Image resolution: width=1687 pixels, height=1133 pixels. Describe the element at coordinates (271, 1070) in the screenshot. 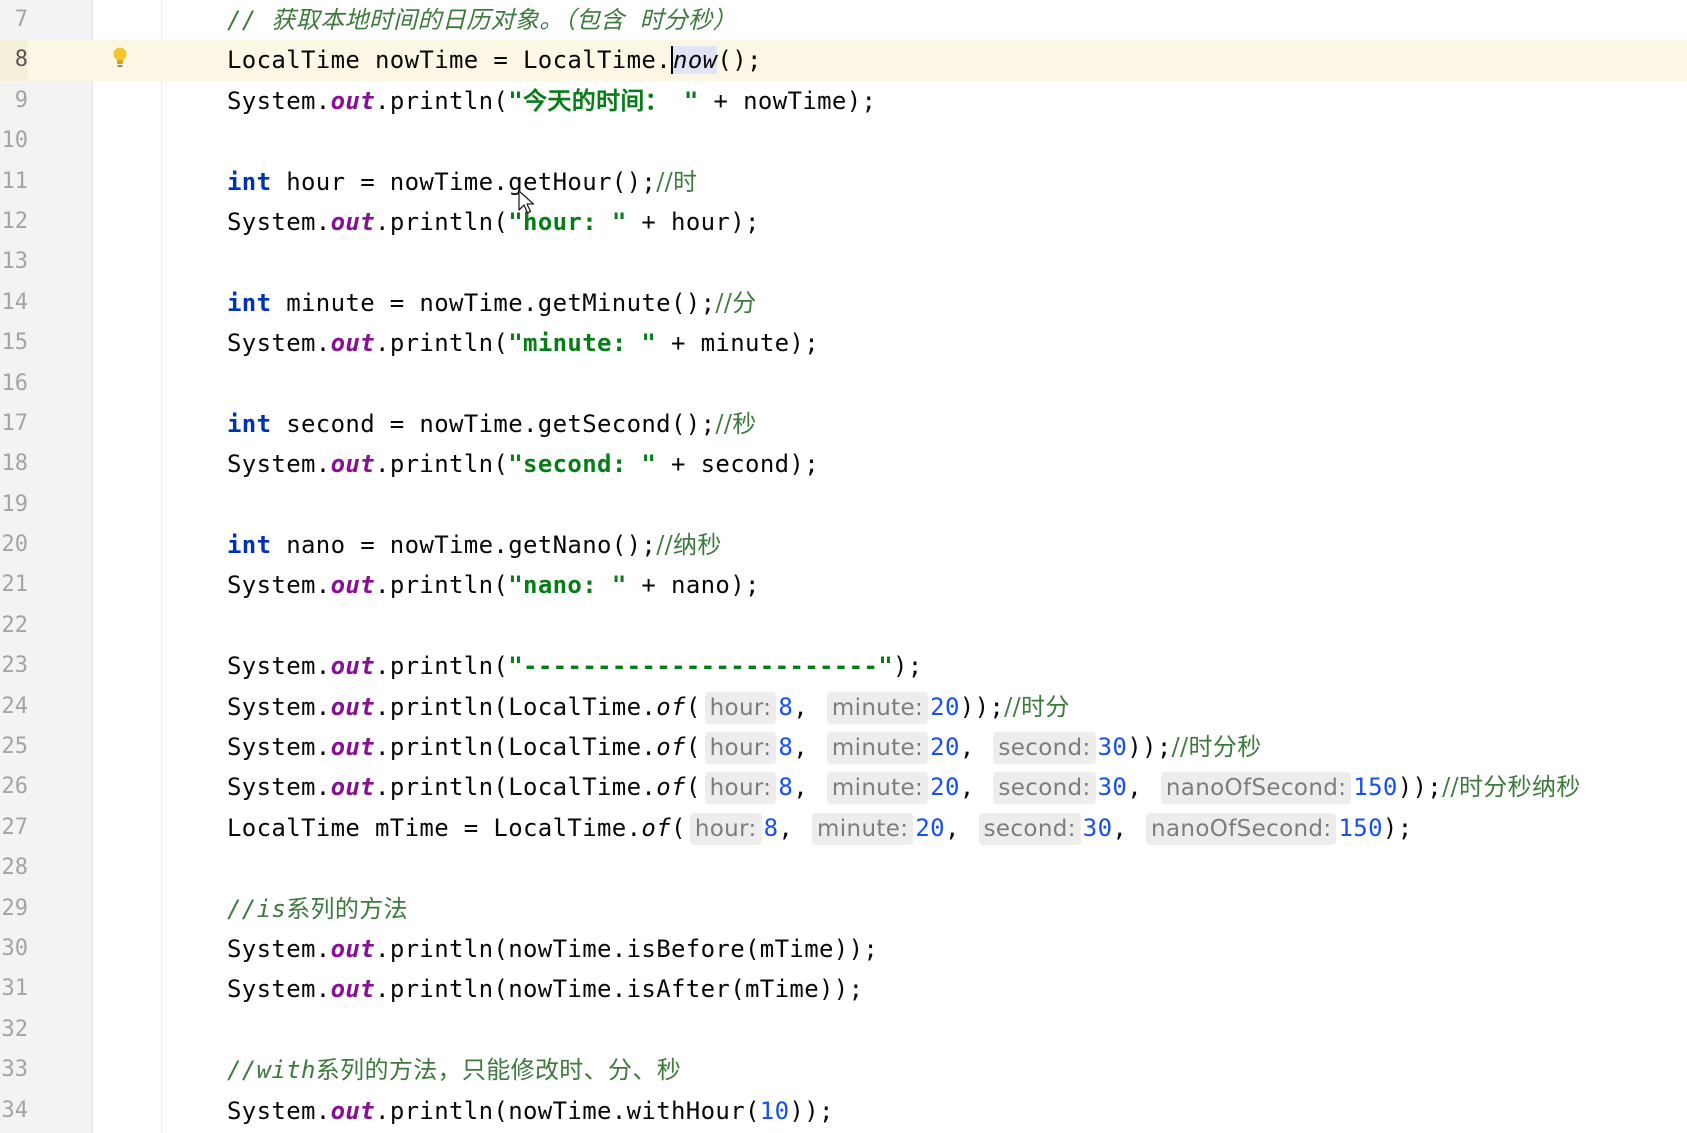

I see `comment: //with` at that location.